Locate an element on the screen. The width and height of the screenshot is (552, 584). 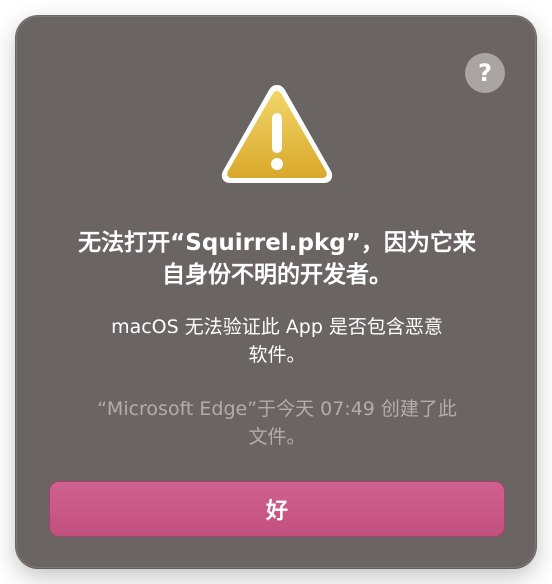
ok-button: 好 is located at coordinates (277, 509).